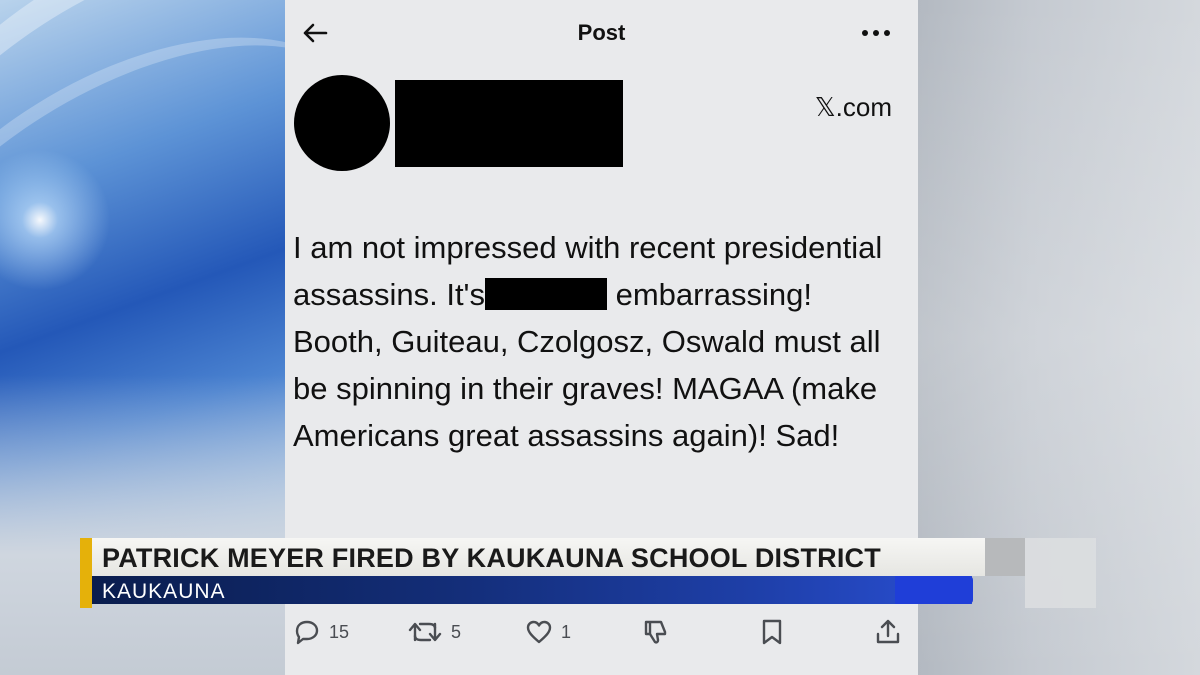 The image size is (1200, 675). I want to click on bookmark-icon, so click(772, 632).